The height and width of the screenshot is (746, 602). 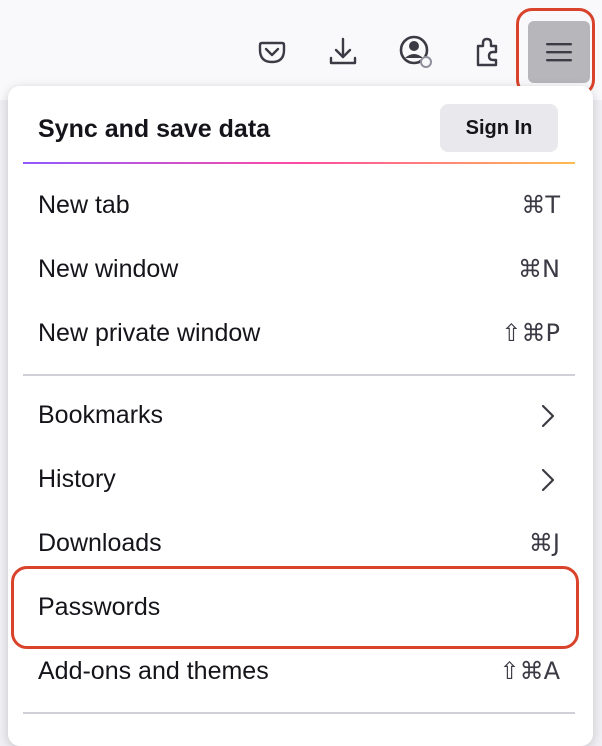 What do you see at coordinates (99, 607) in the screenshot?
I see `menu-item-label: Passwords` at bounding box center [99, 607].